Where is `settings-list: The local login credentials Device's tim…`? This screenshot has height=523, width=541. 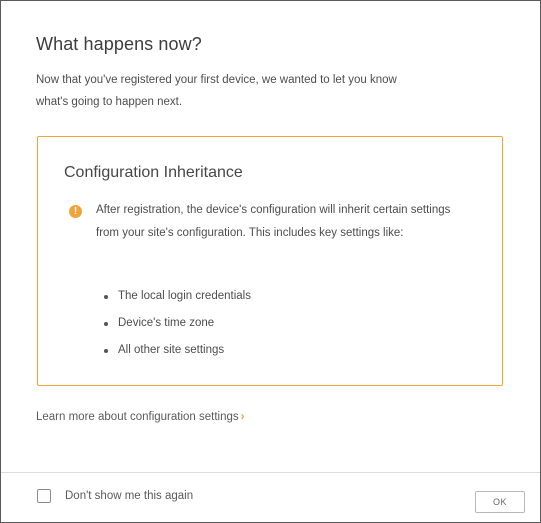
settings-list: The local login credentials Device's tim… is located at coordinates (177, 323).